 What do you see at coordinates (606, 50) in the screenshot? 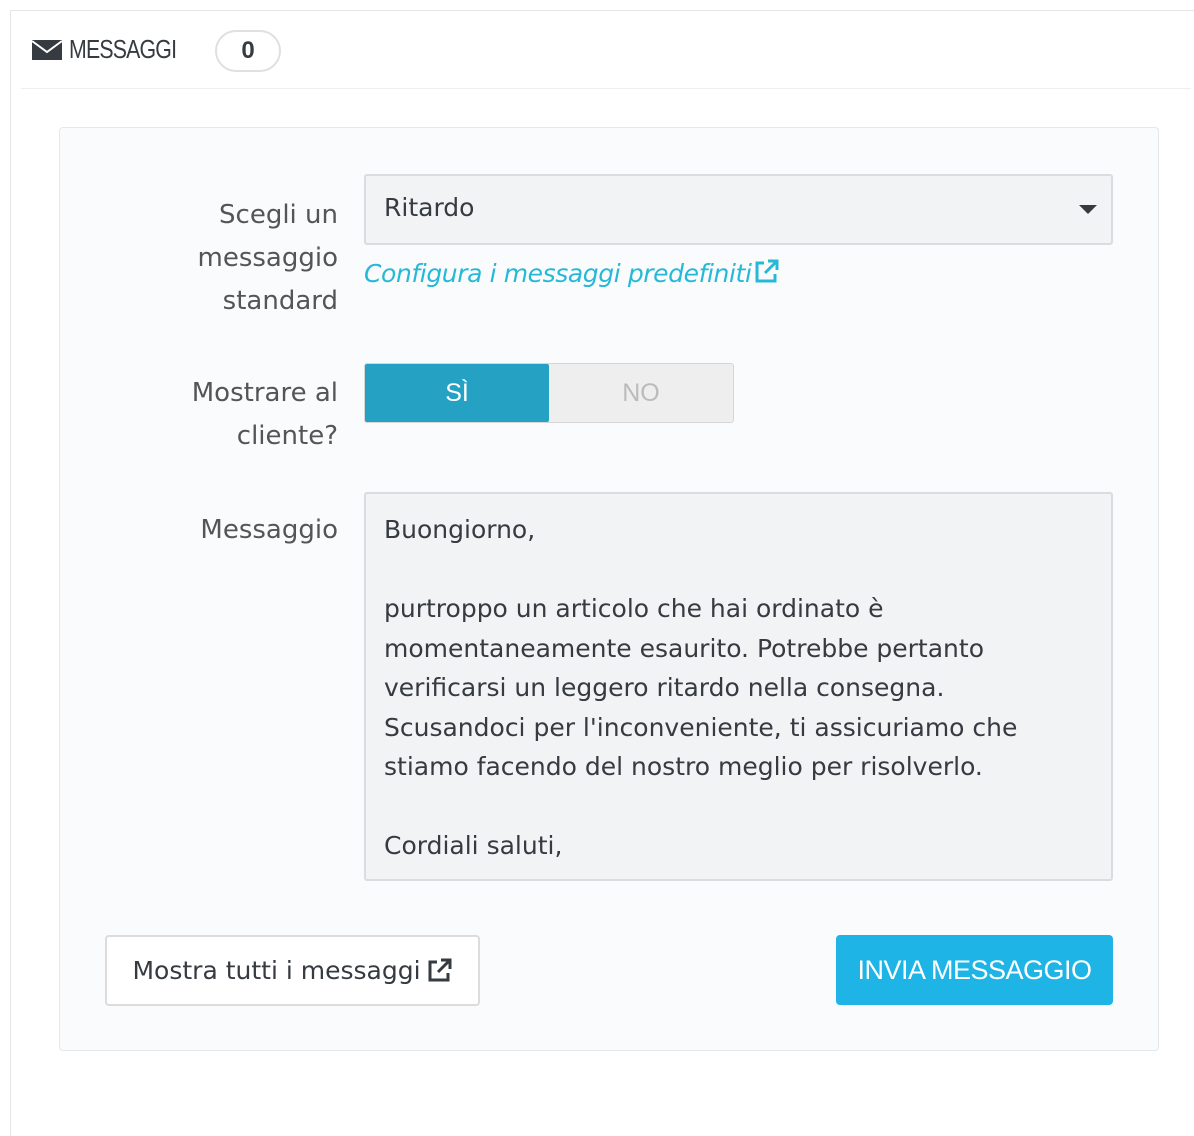
I see `panel-heading: MESSAGGI 0` at bounding box center [606, 50].